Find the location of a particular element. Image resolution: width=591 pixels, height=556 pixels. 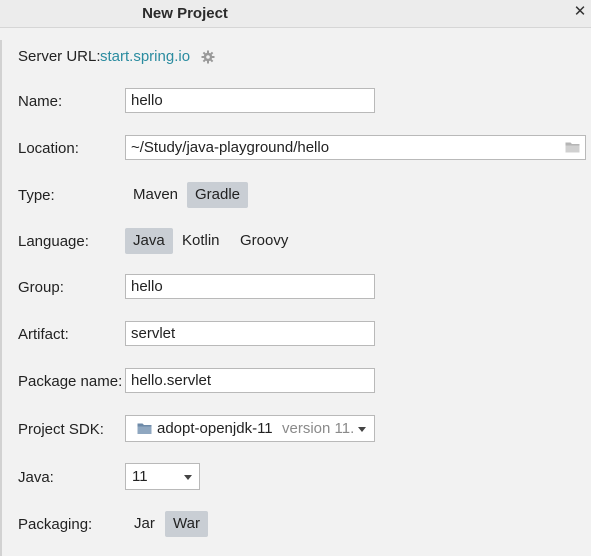

location-field: ~/Study/java-playground/hello is located at coordinates (355, 147).